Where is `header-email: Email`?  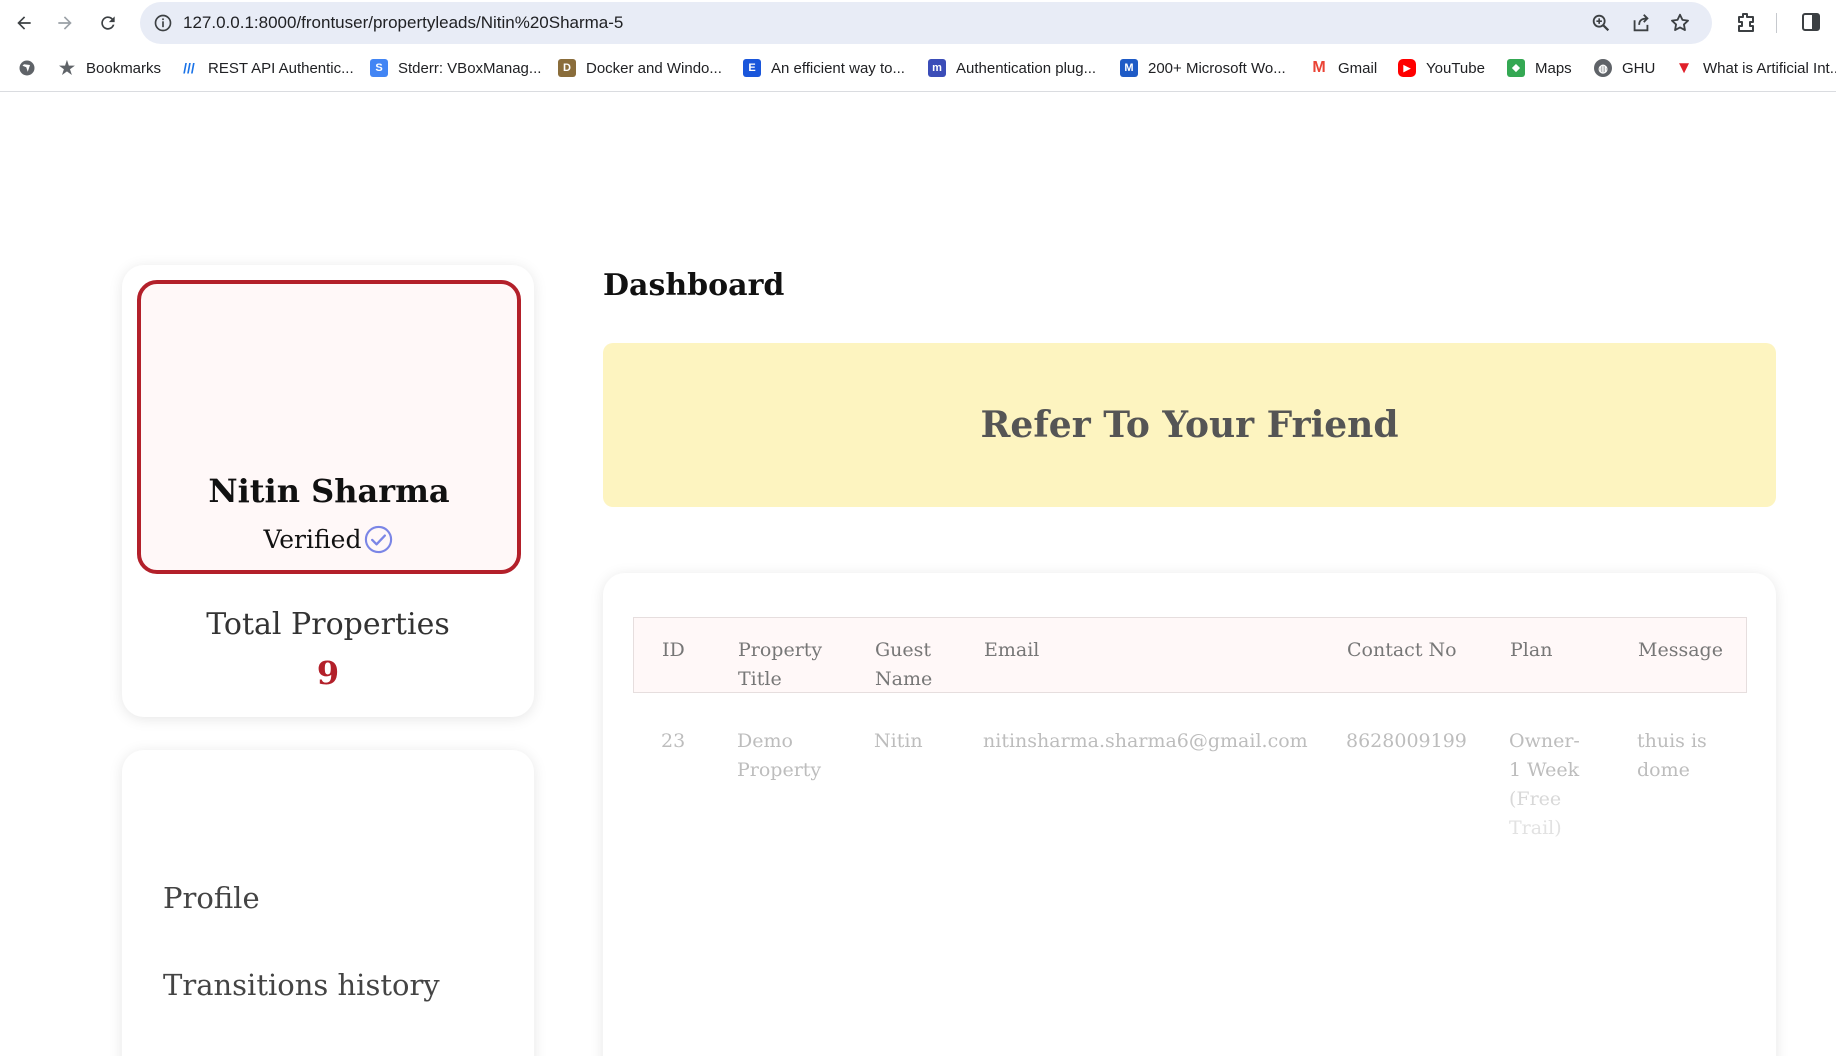
header-email: Email is located at coordinates (1011, 650).